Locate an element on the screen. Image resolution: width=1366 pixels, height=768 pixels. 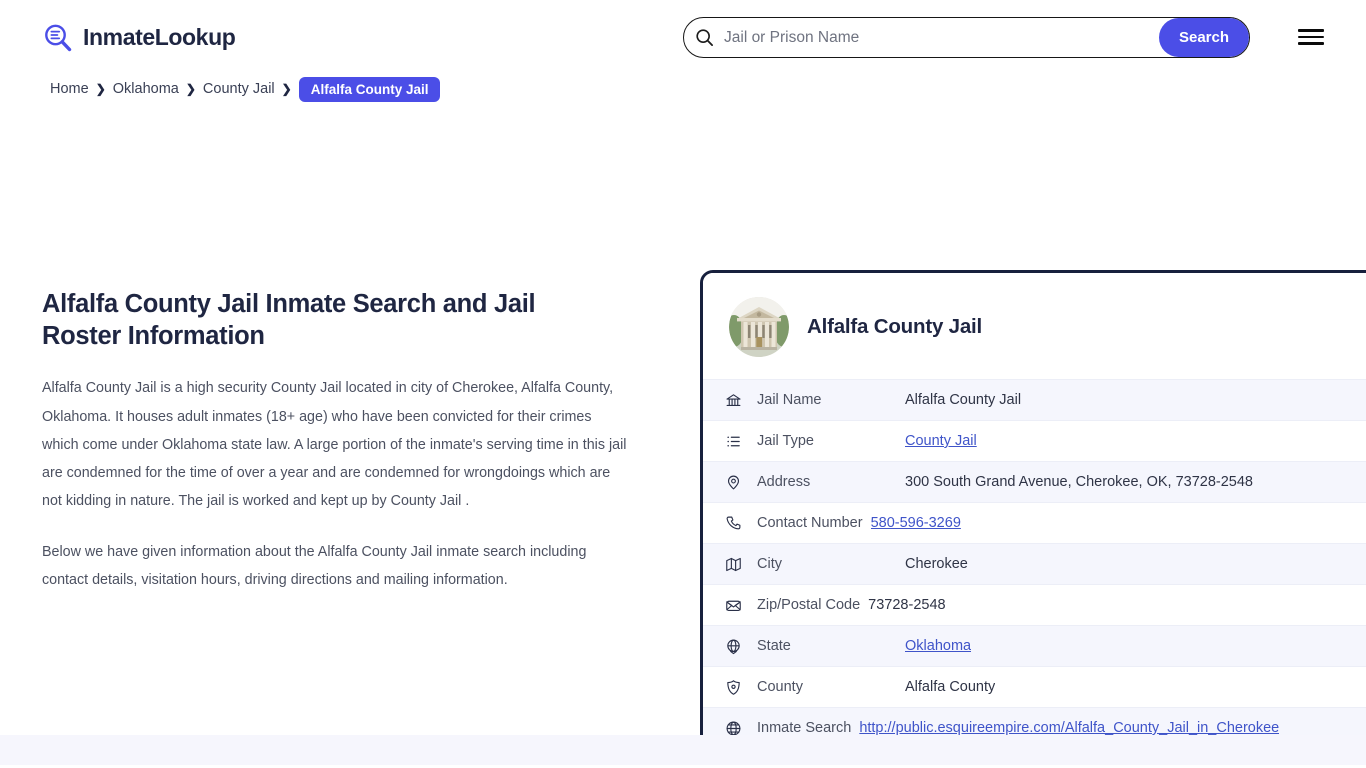
search-button: Search is located at coordinates (1204, 37).